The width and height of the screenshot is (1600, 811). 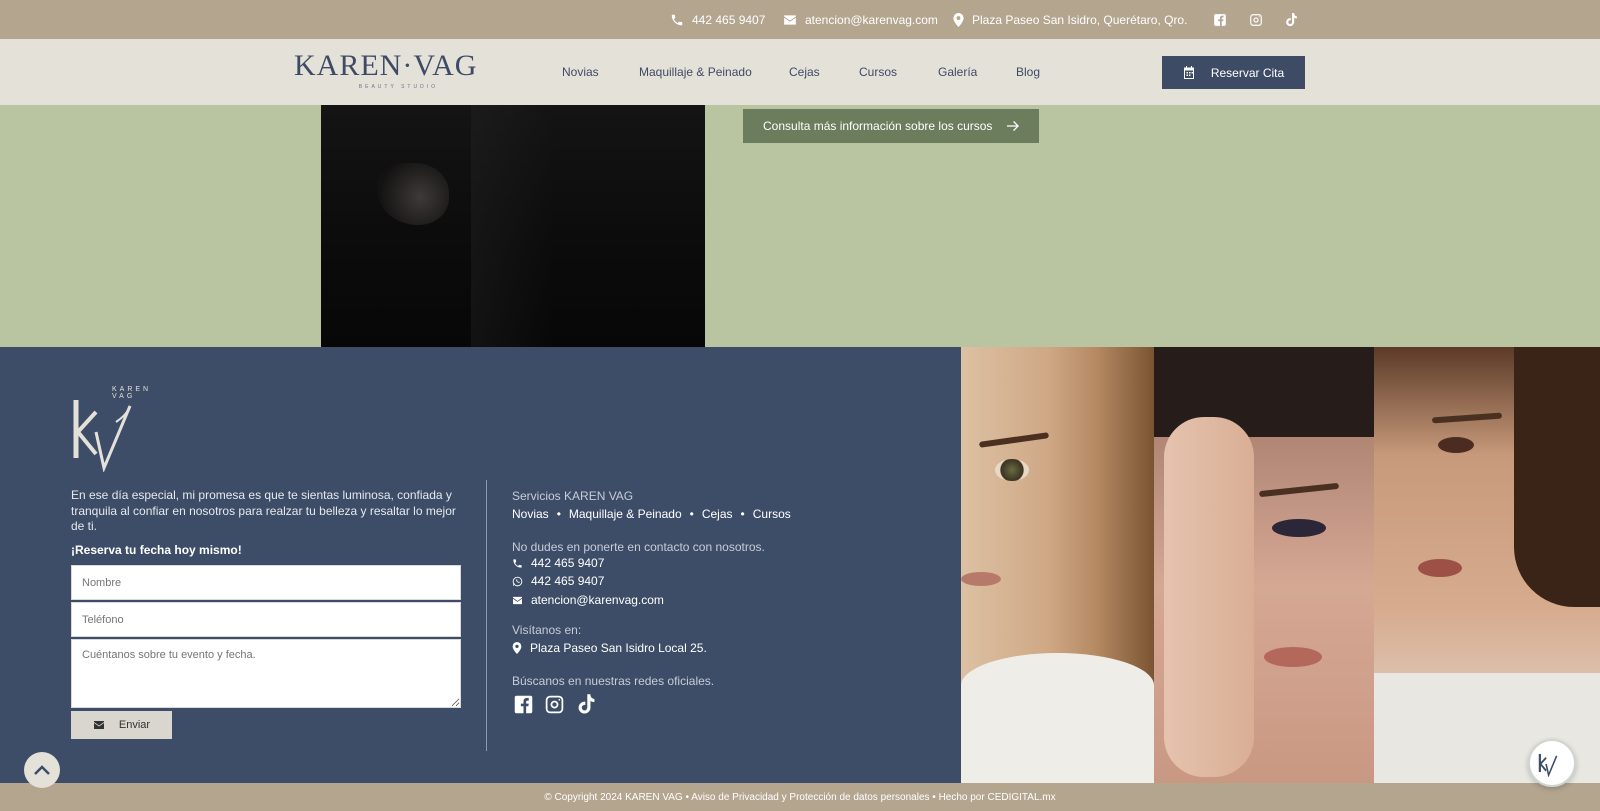 I want to click on topbar-phone-text: 442 465 9407, so click(x=729, y=19).